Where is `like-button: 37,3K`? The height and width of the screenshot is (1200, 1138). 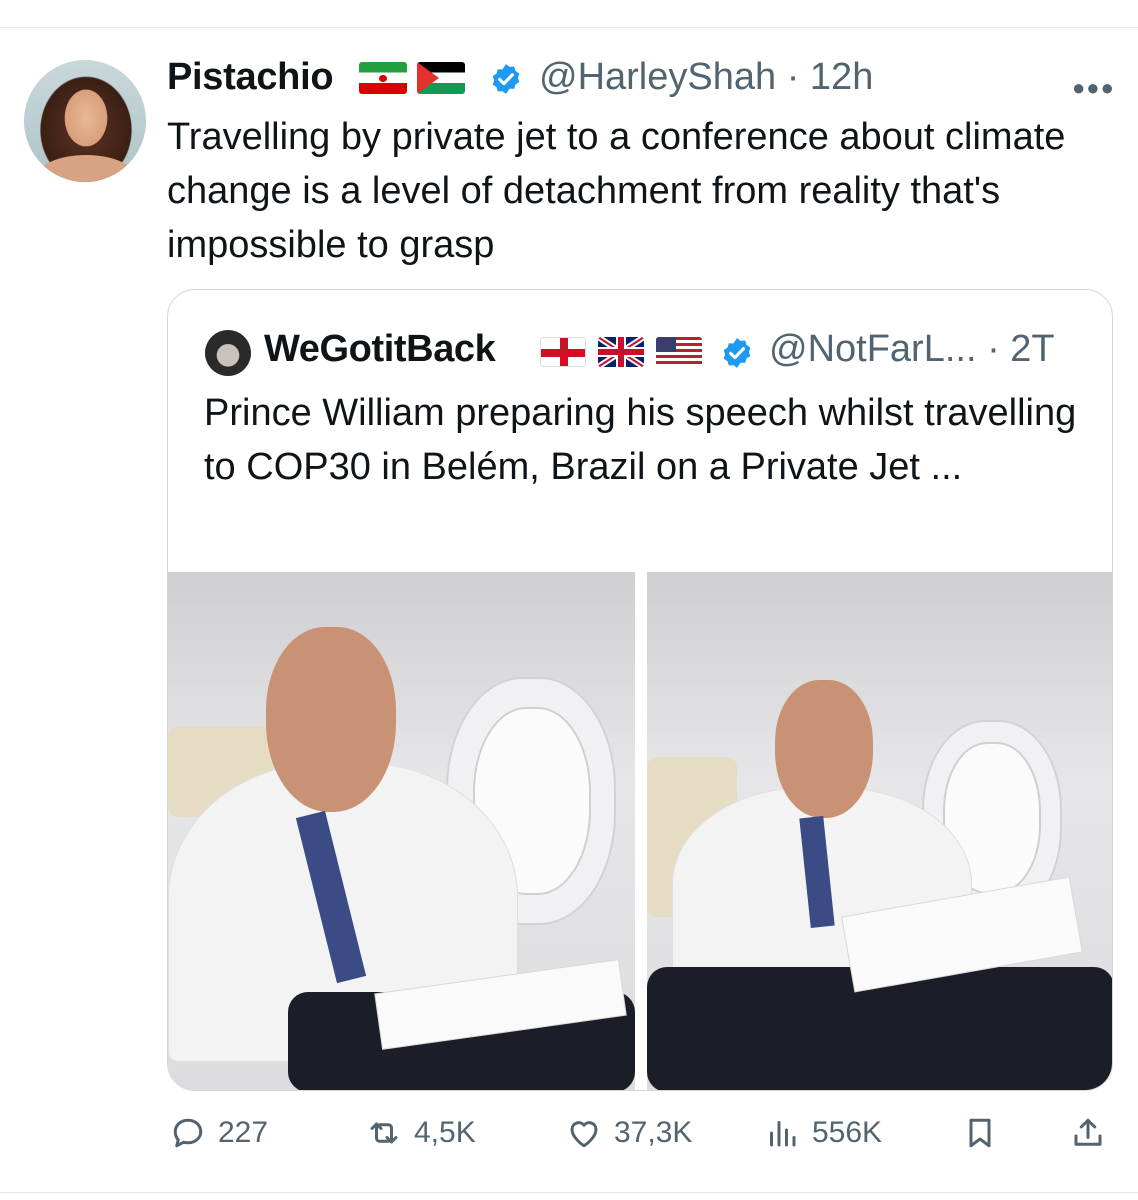
like-button: 37,3K is located at coordinates (629, 1133).